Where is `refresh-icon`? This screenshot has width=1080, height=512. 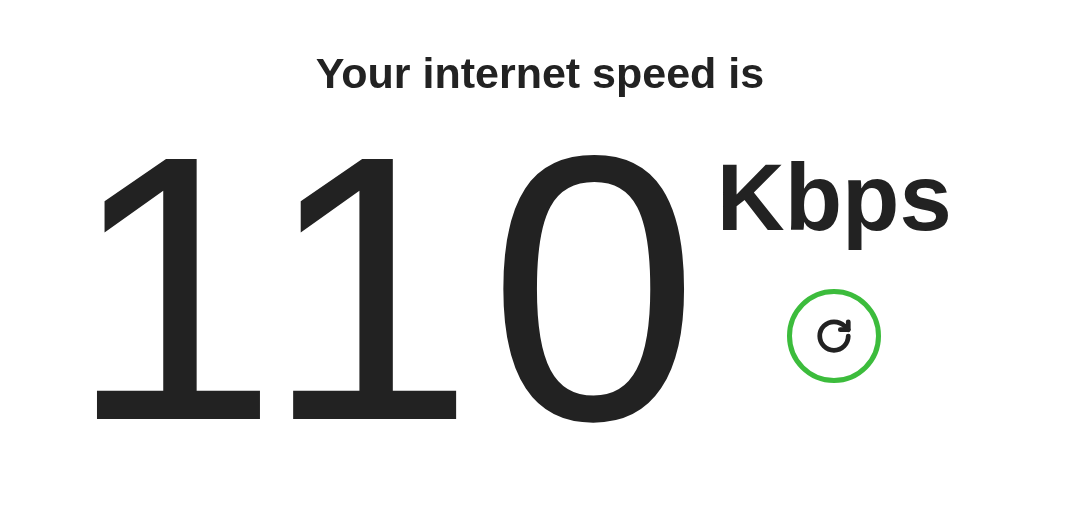
refresh-icon is located at coordinates (834, 335).